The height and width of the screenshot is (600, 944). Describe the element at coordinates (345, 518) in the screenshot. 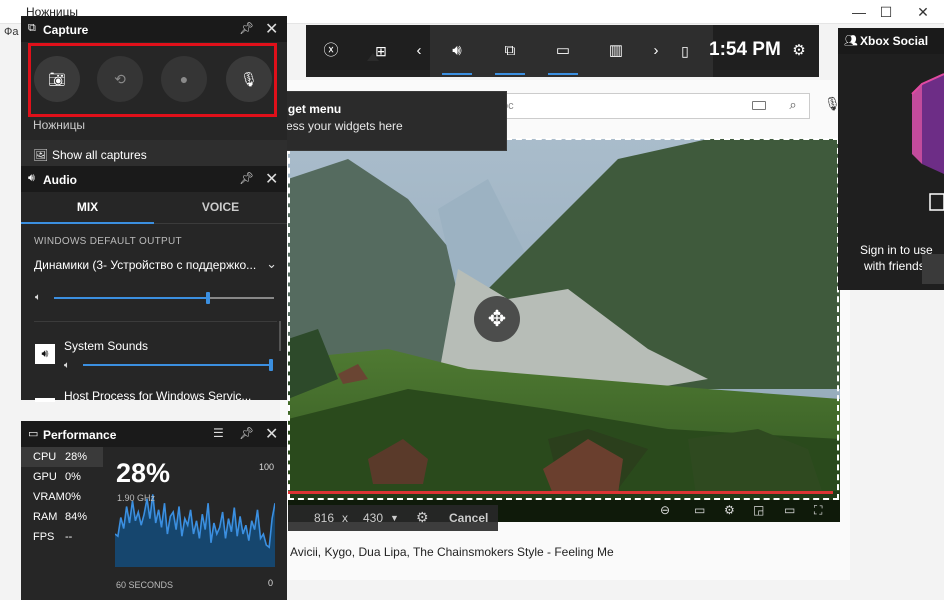

I see `capture-size-separator: x` at that location.